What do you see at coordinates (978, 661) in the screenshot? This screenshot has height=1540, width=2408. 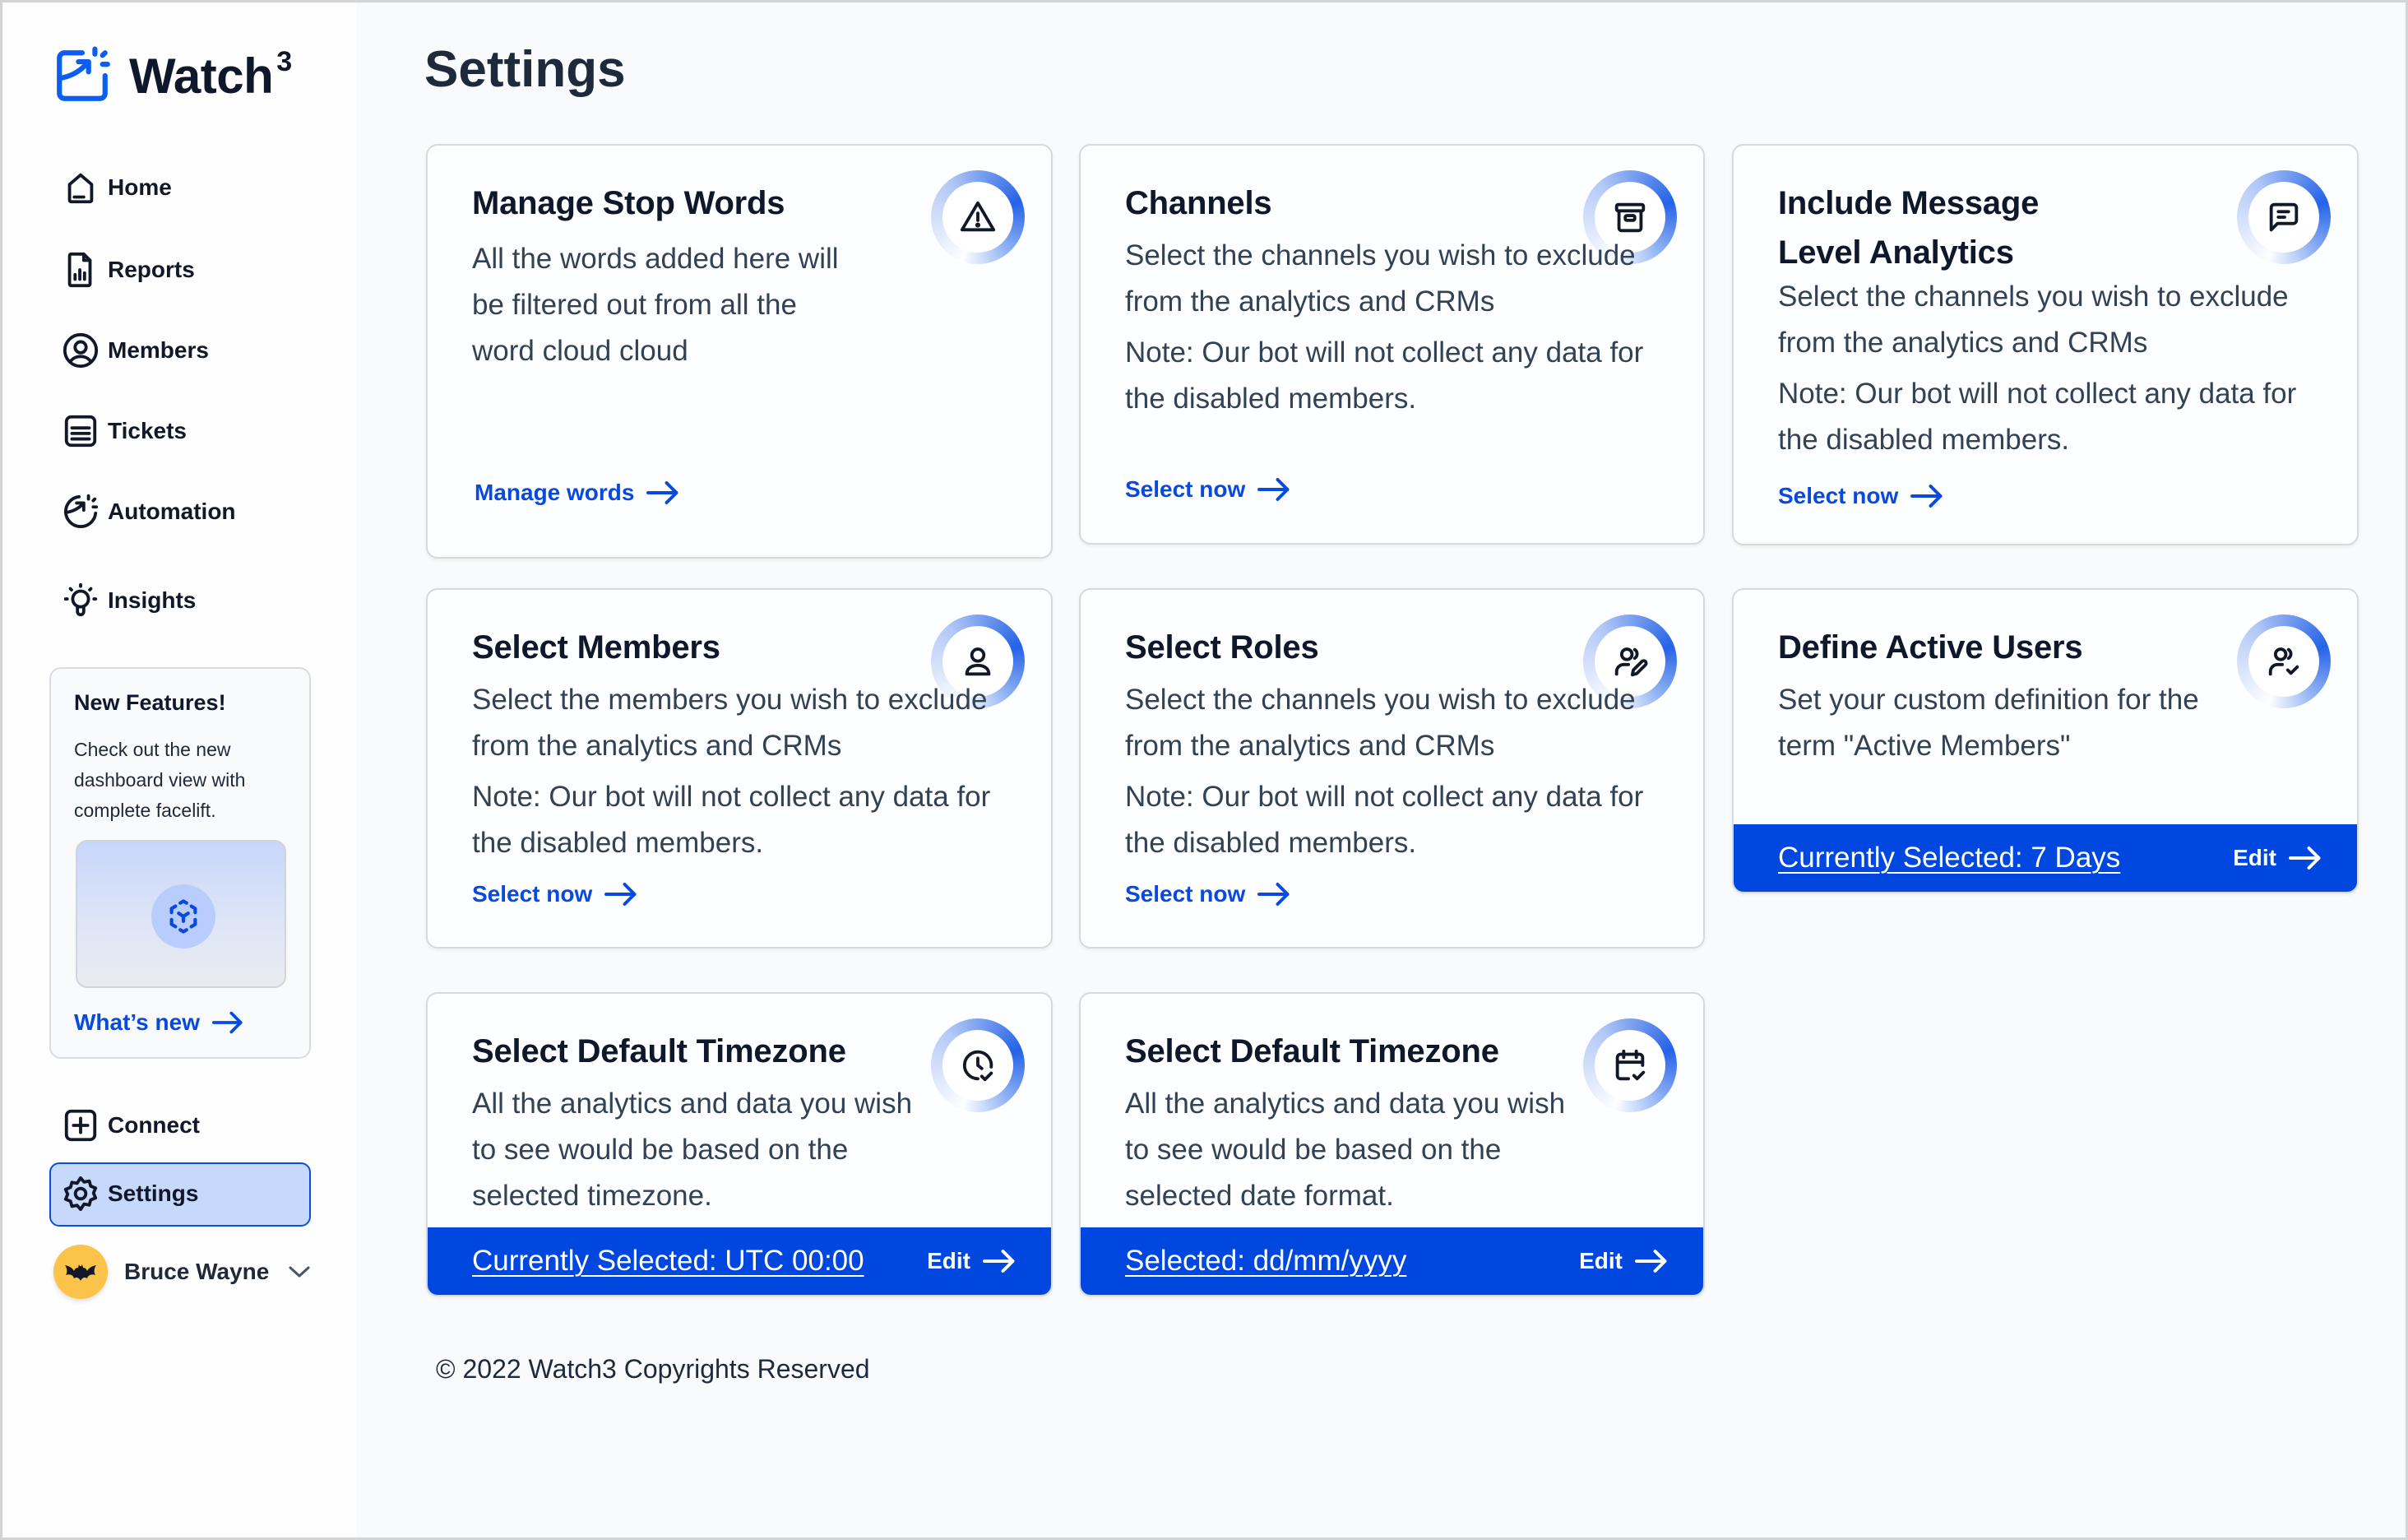 I see `user-icon` at bounding box center [978, 661].